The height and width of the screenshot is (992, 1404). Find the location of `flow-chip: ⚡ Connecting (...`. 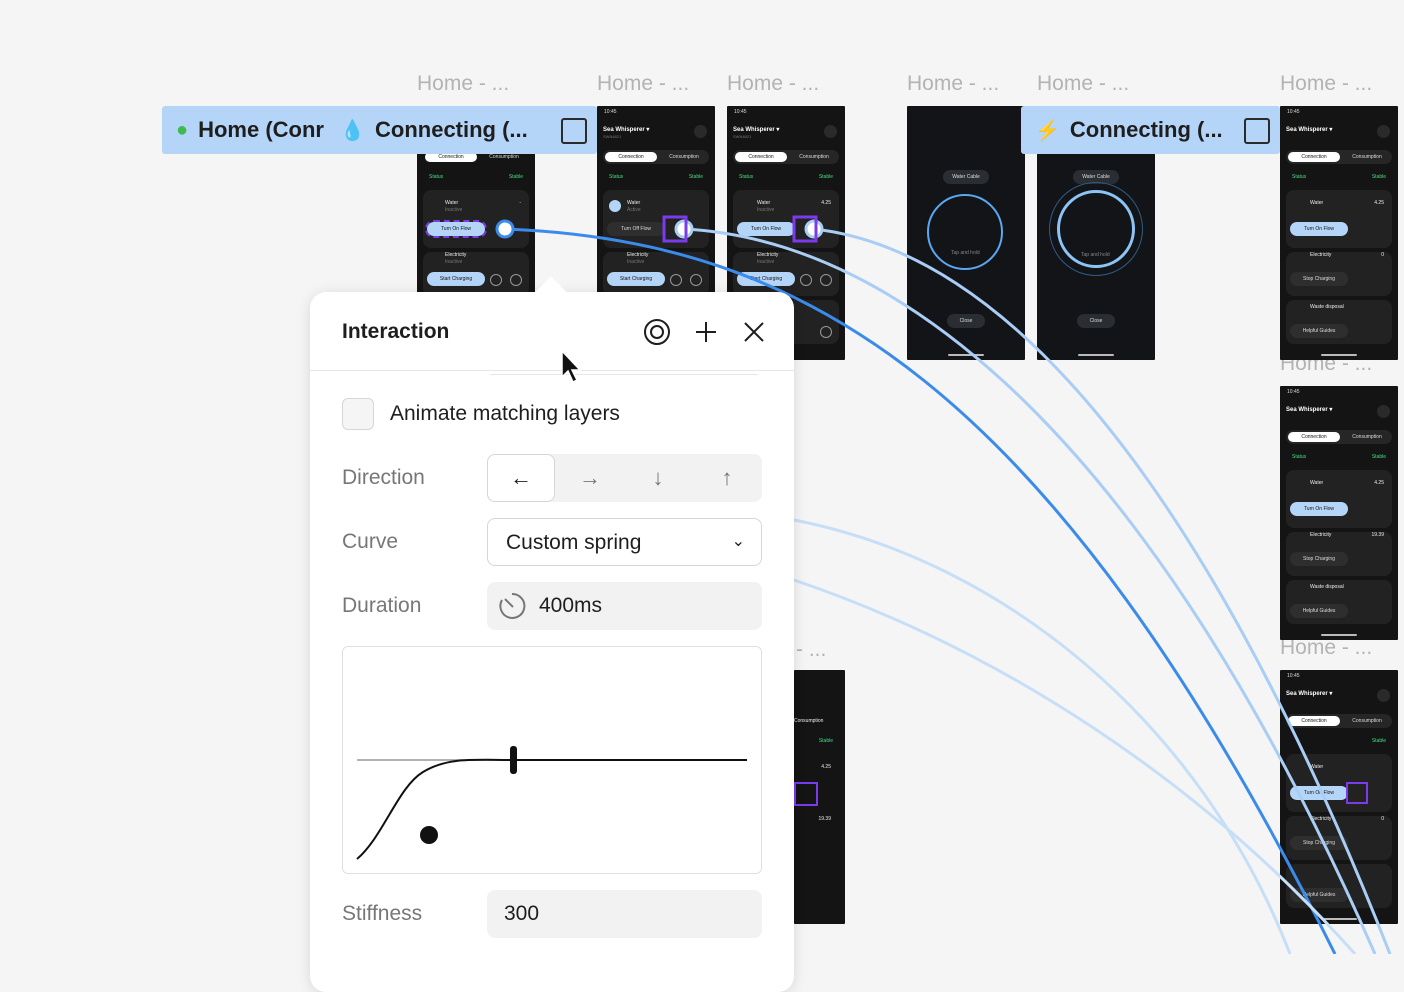

flow-chip: ⚡ Connecting (... is located at coordinates (1150, 130).